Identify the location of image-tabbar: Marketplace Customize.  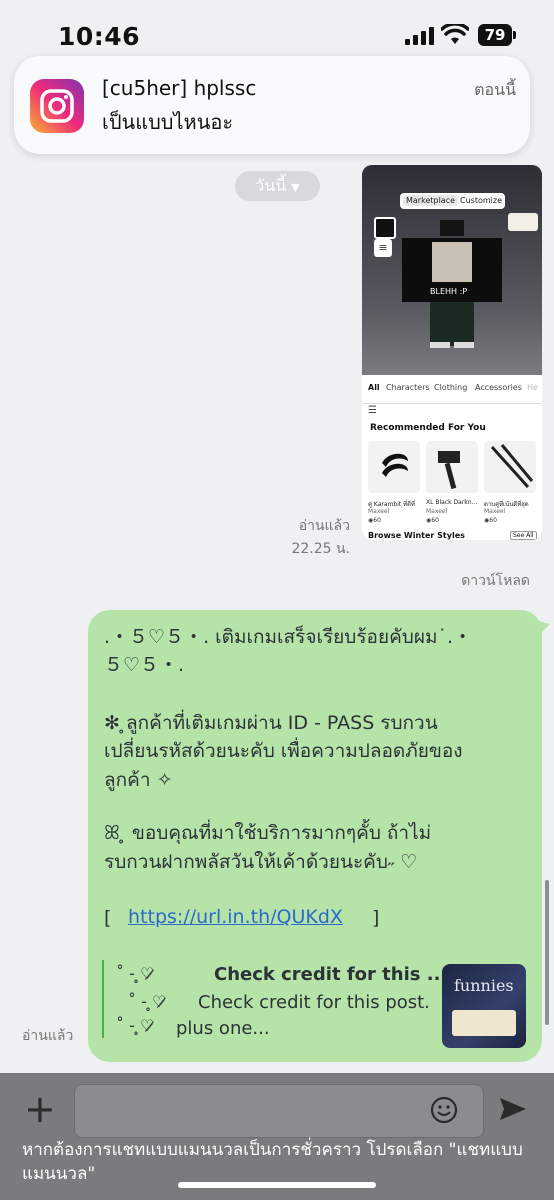
(452, 201).